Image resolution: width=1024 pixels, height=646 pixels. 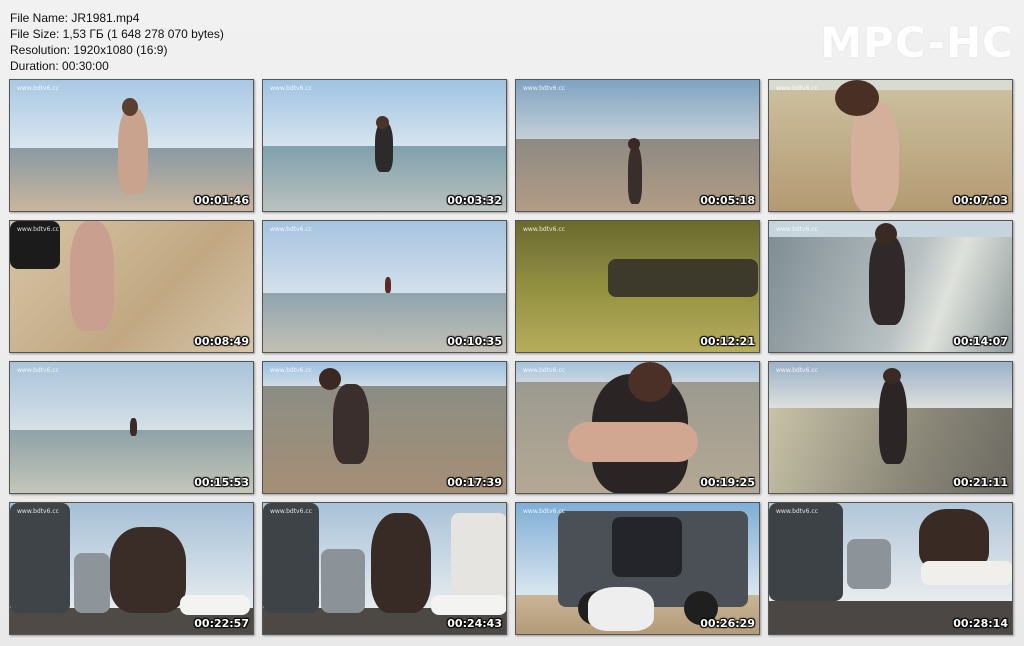 I want to click on thumbnail: www.bdtv6.cc 00:24:43, so click(x=384, y=568).